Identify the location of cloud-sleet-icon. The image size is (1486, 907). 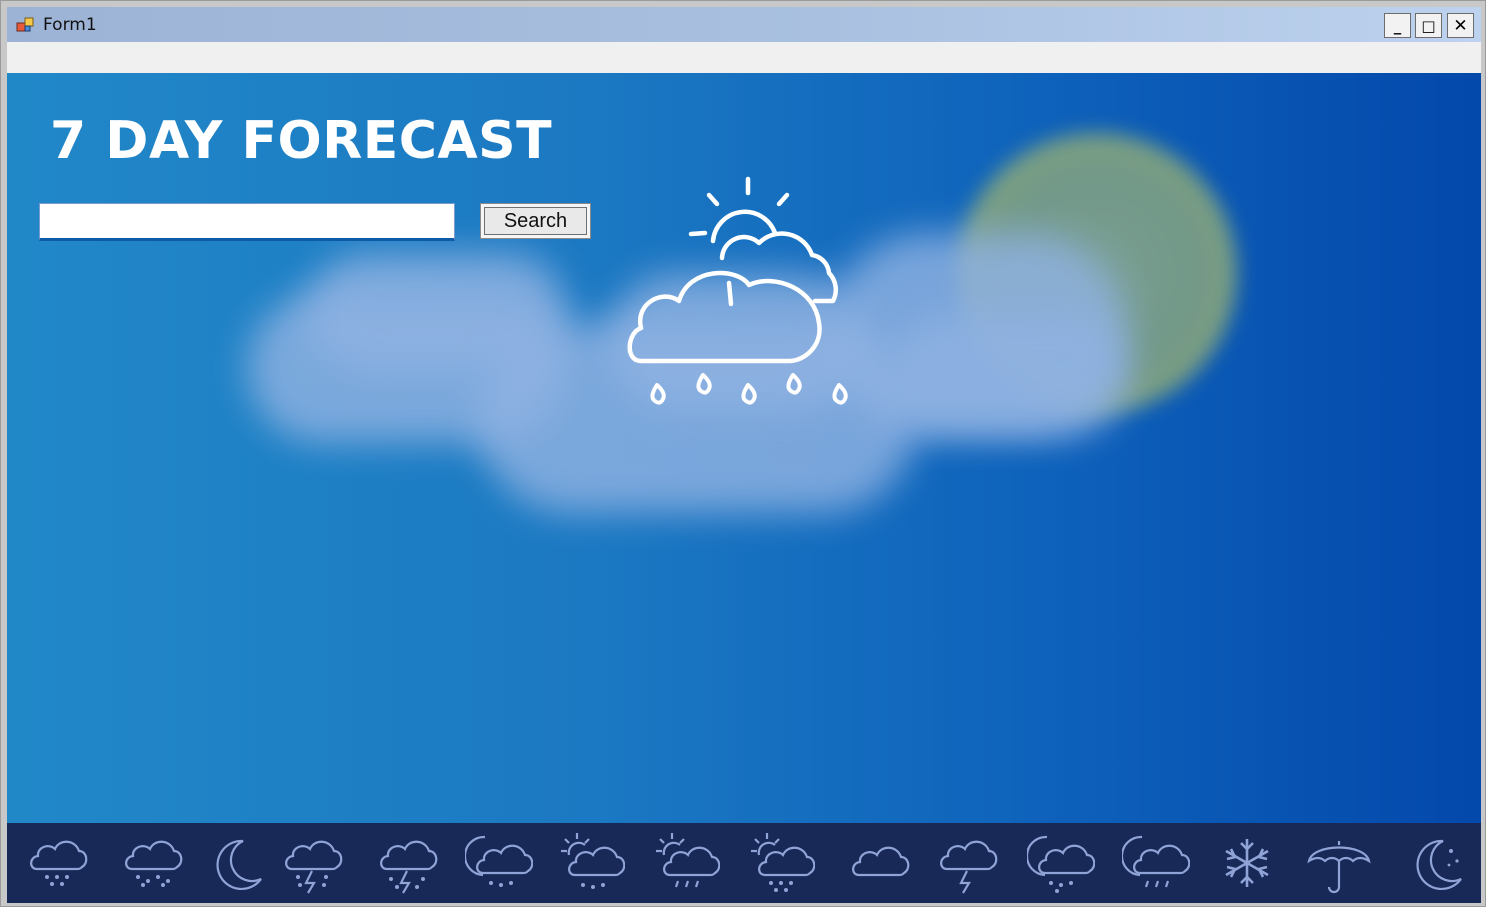
(59, 863).